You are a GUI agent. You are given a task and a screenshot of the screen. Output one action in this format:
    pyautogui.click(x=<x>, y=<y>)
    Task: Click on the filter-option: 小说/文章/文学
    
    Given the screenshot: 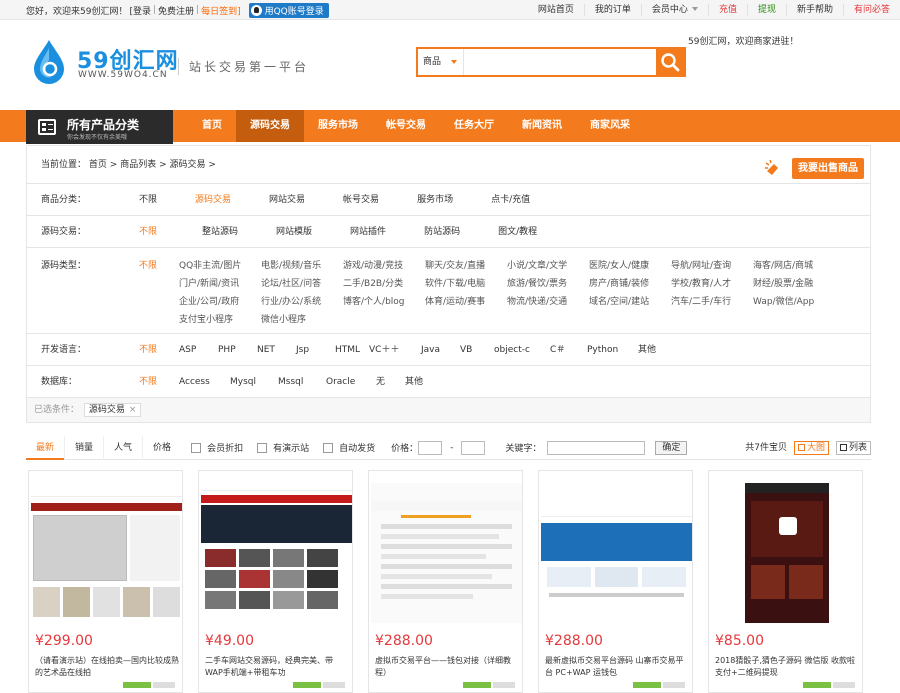 What is the action you would take?
    pyautogui.click(x=548, y=266)
    